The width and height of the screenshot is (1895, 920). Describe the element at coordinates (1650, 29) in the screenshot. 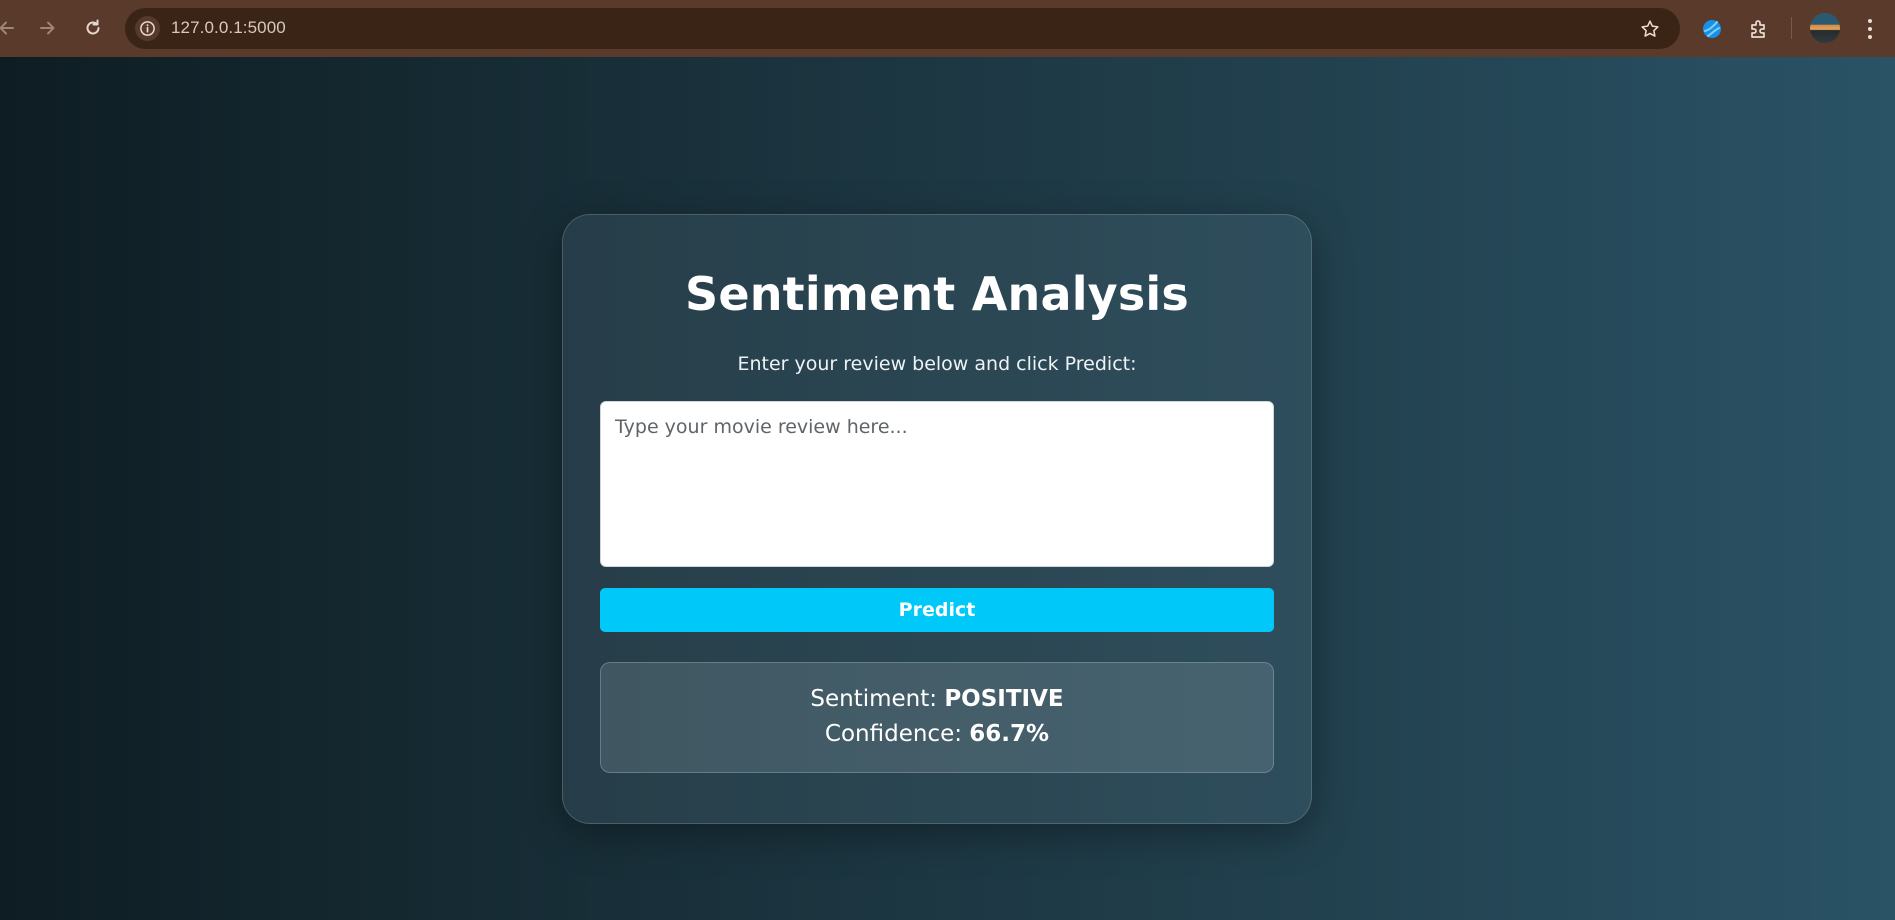

I see `star-icon` at that location.